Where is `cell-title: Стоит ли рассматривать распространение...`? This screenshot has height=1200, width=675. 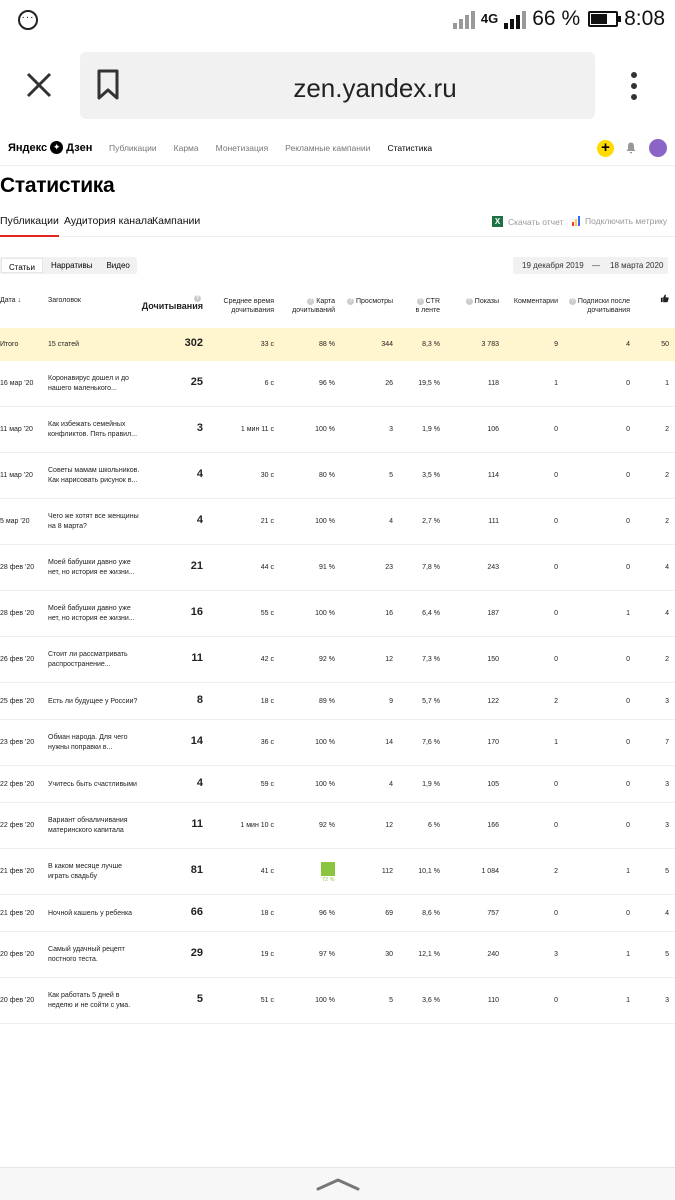 cell-title: Стоит ли рассматривать распространение... is located at coordinates (98, 660).